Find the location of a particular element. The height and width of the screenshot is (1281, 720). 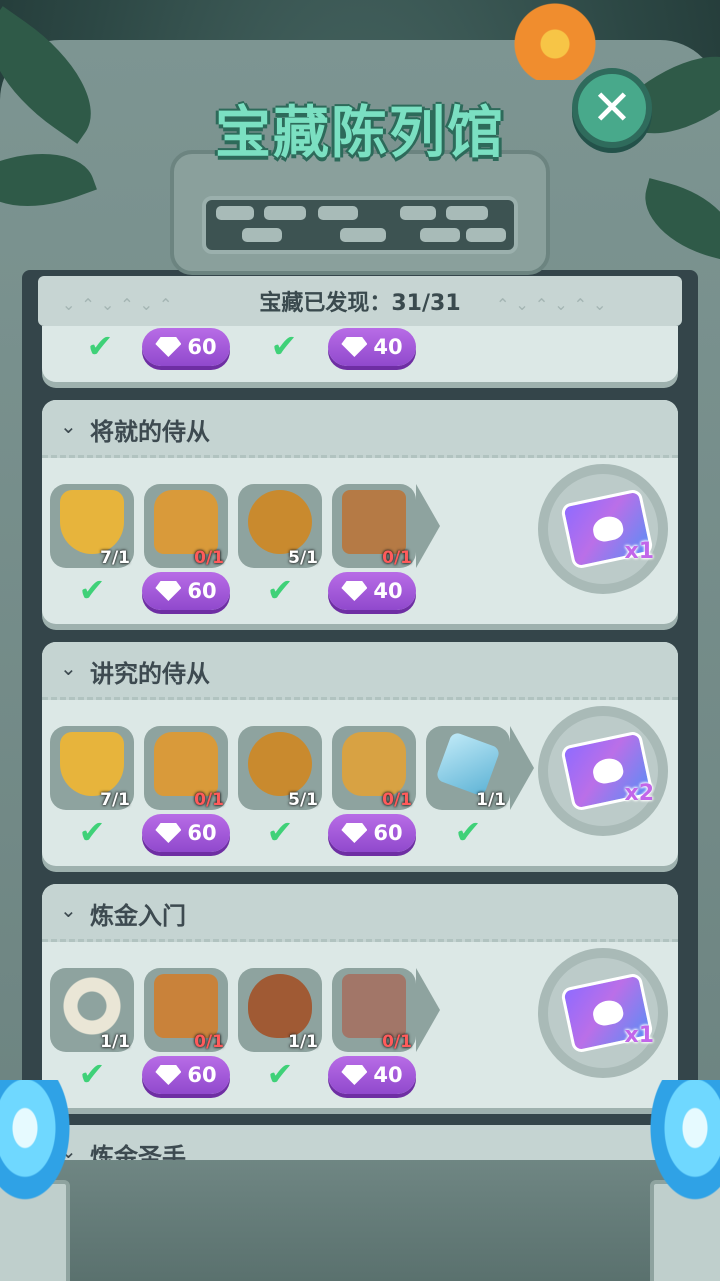

chevron-decoration-right: ⌃⌄⌃⌄⌃⌄ is located at coordinates (554, 304).